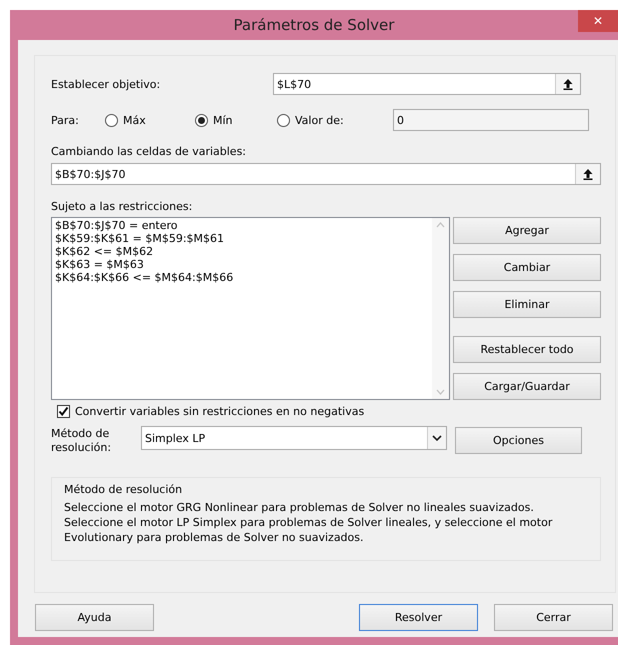 This screenshot has width=618, height=645. I want to click on radio-button: Mín, so click(236, 120).